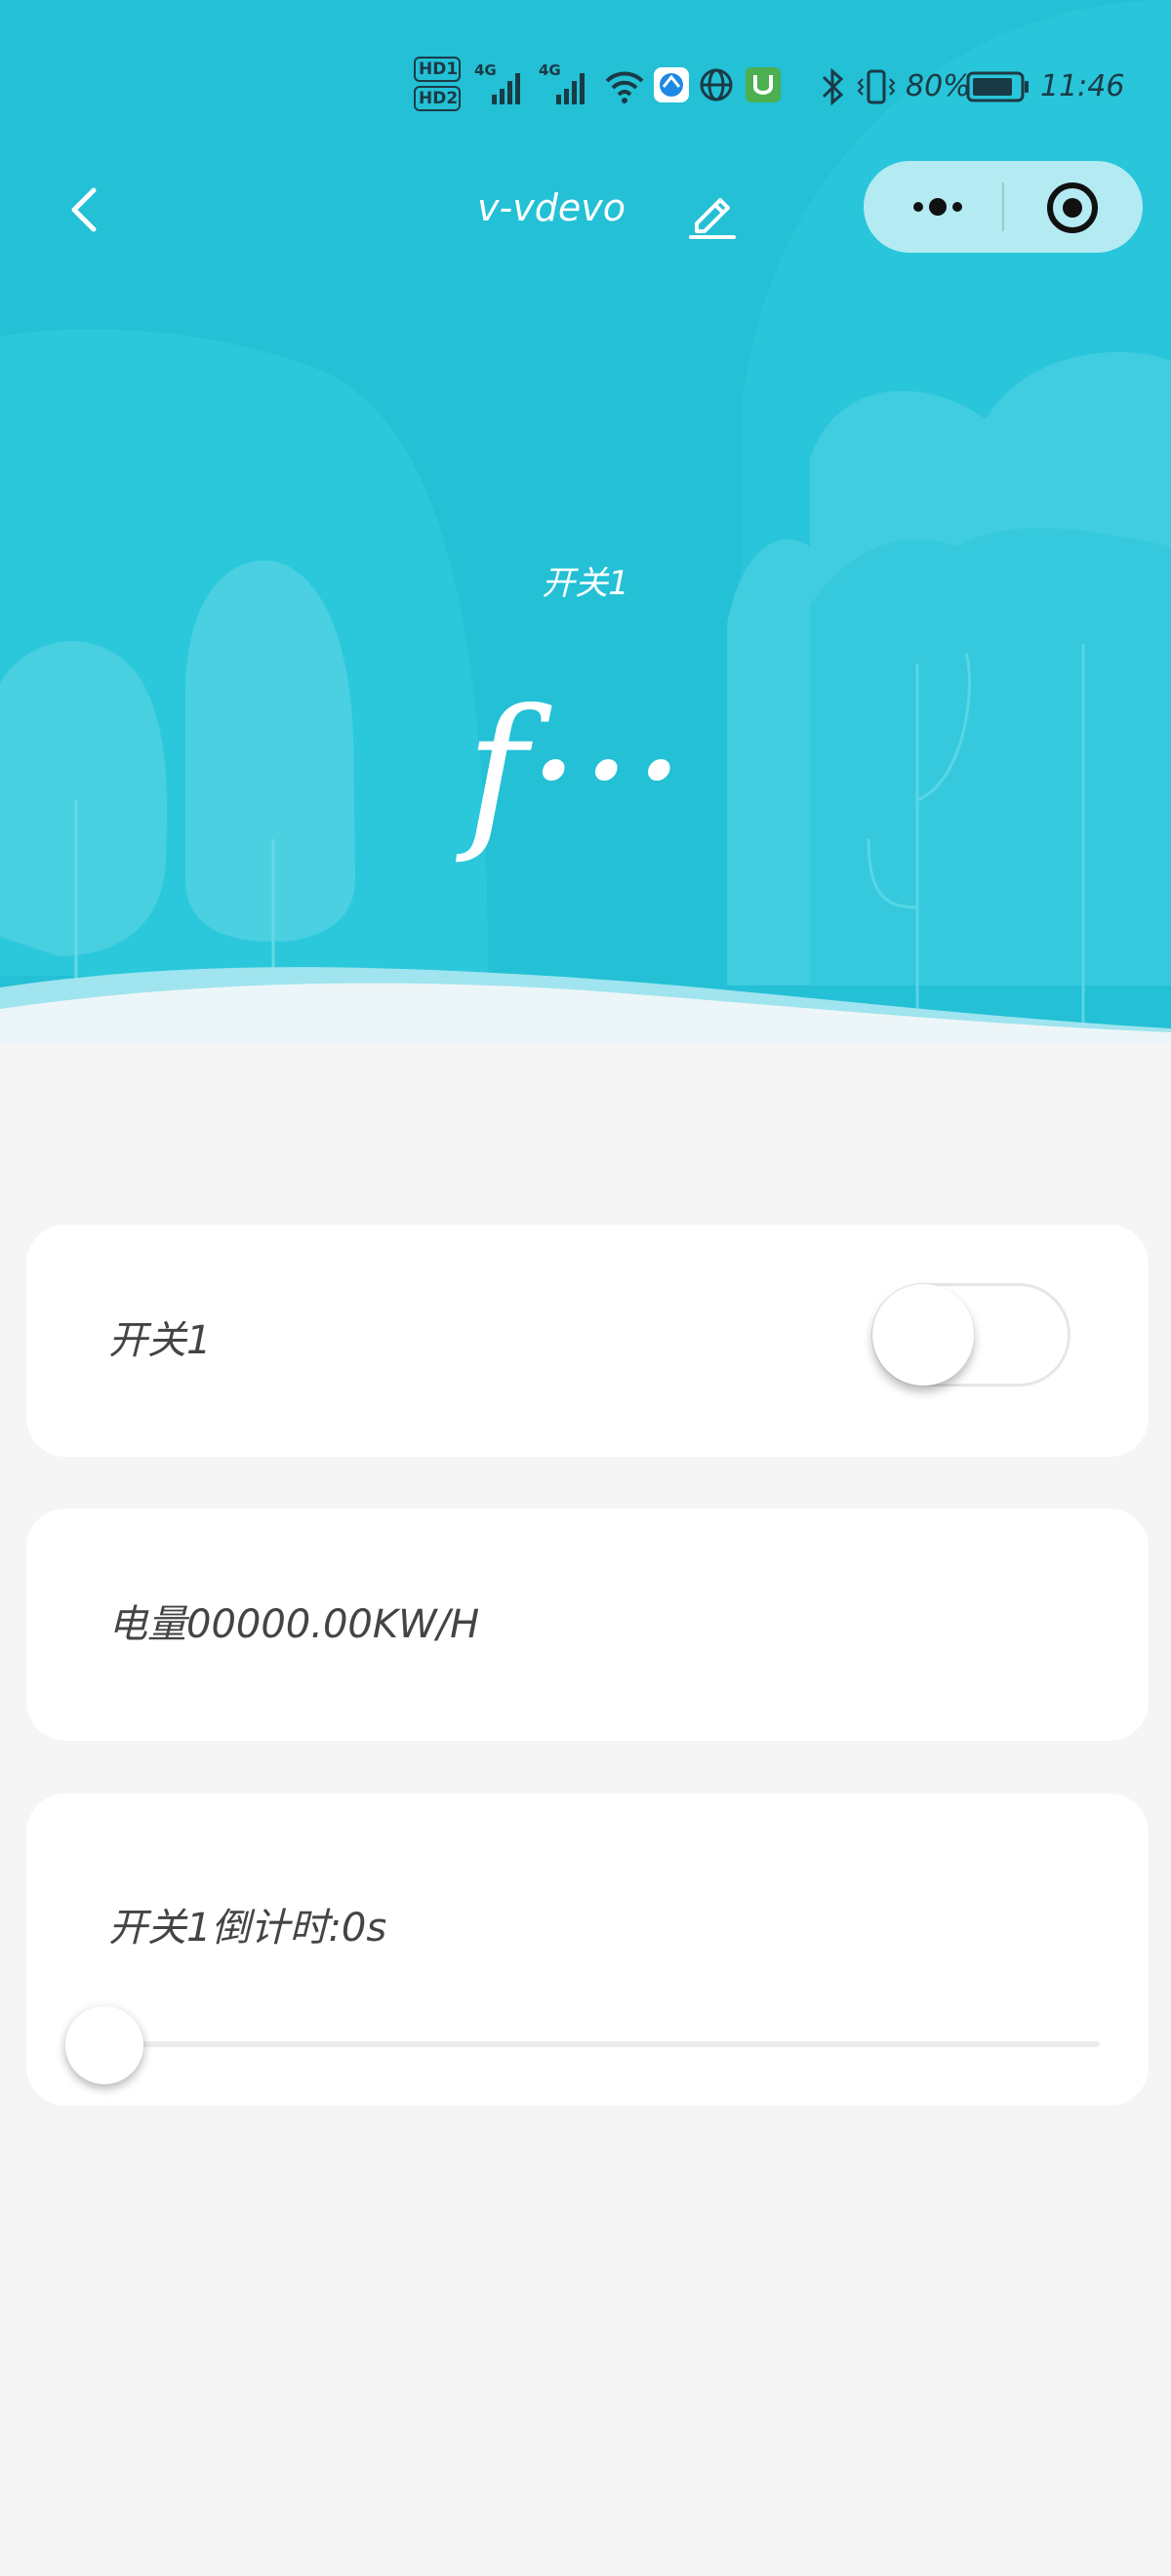 This screenshot has width=1171, height=2576. Describe the element at coordinates (597, 2044) in the screenshot. I see `slider-track` at that location.